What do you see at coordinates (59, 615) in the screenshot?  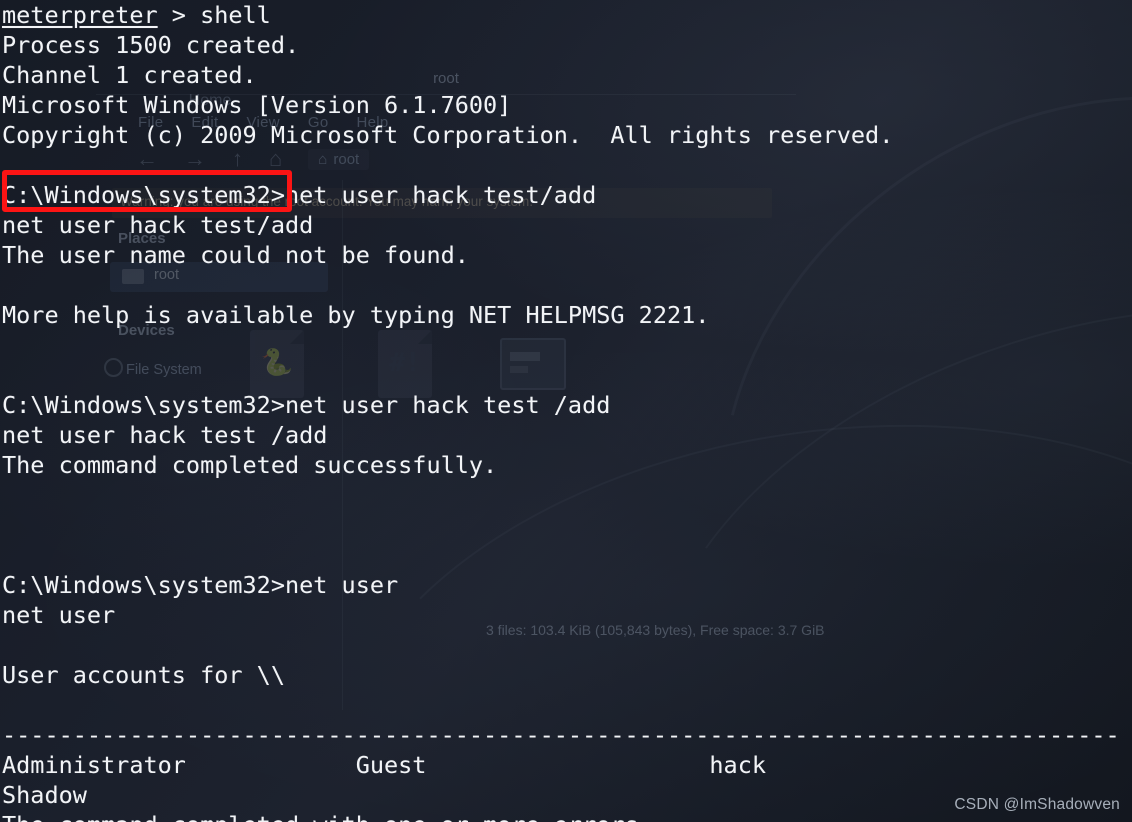 I see `terminal-line-echo: net user` at bounding box center [59, 615].